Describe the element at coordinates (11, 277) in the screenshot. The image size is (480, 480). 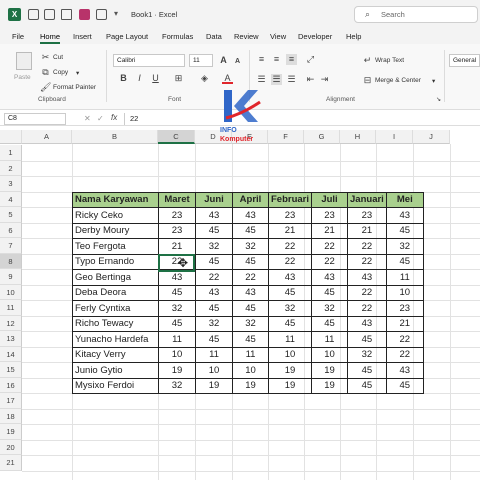
I see `row-header-9: 9` at that location.